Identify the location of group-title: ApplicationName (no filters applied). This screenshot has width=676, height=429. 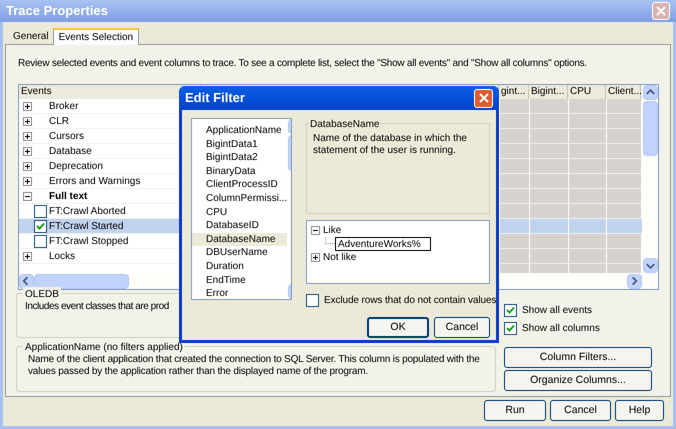
(104, 347).